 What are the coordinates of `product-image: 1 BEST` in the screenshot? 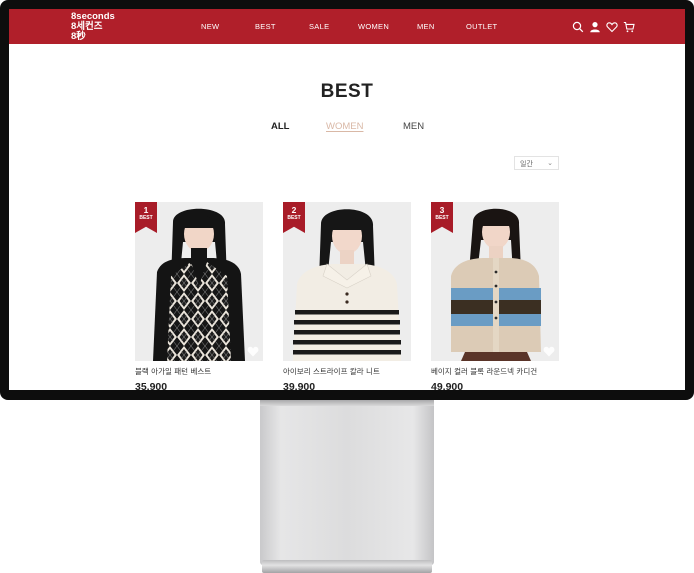 It's located at (199, 281).